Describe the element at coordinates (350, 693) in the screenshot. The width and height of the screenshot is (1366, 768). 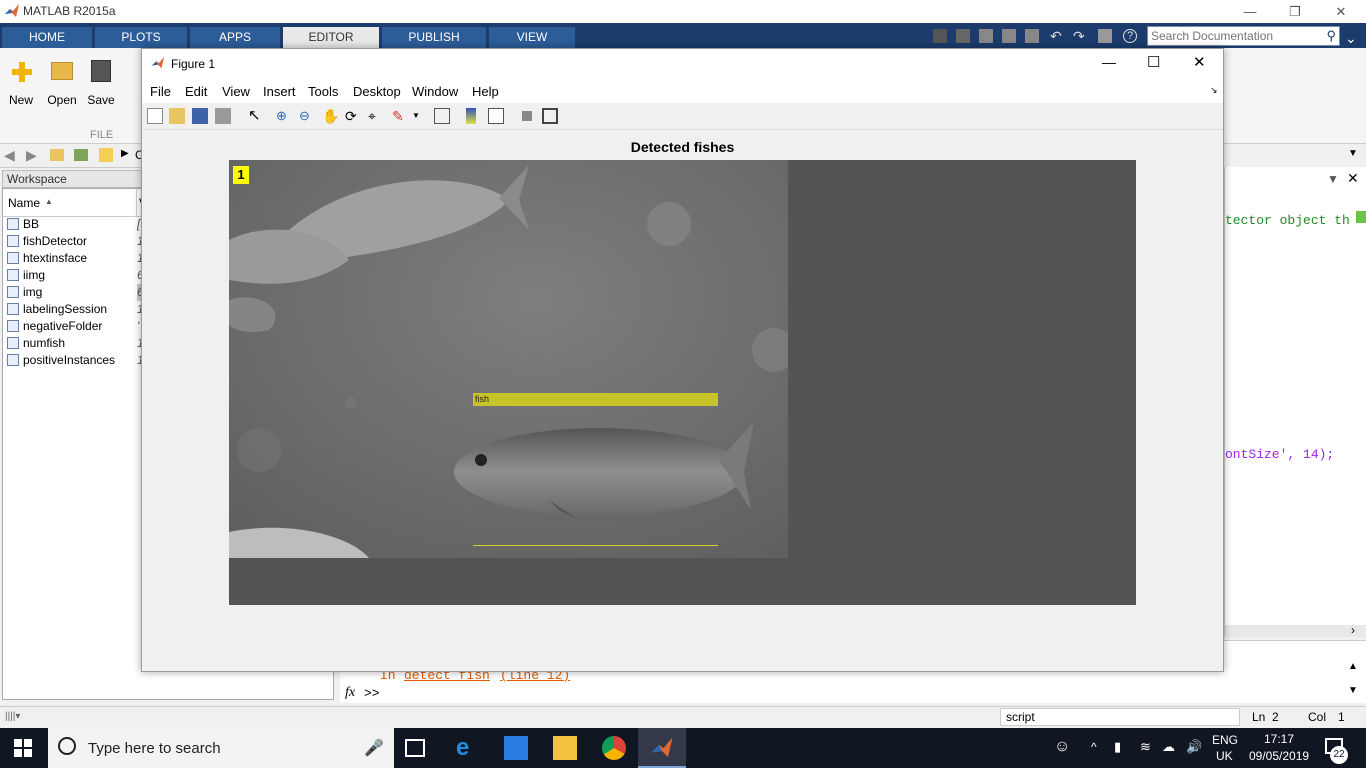
I see `fx-icon: fx` at that location.